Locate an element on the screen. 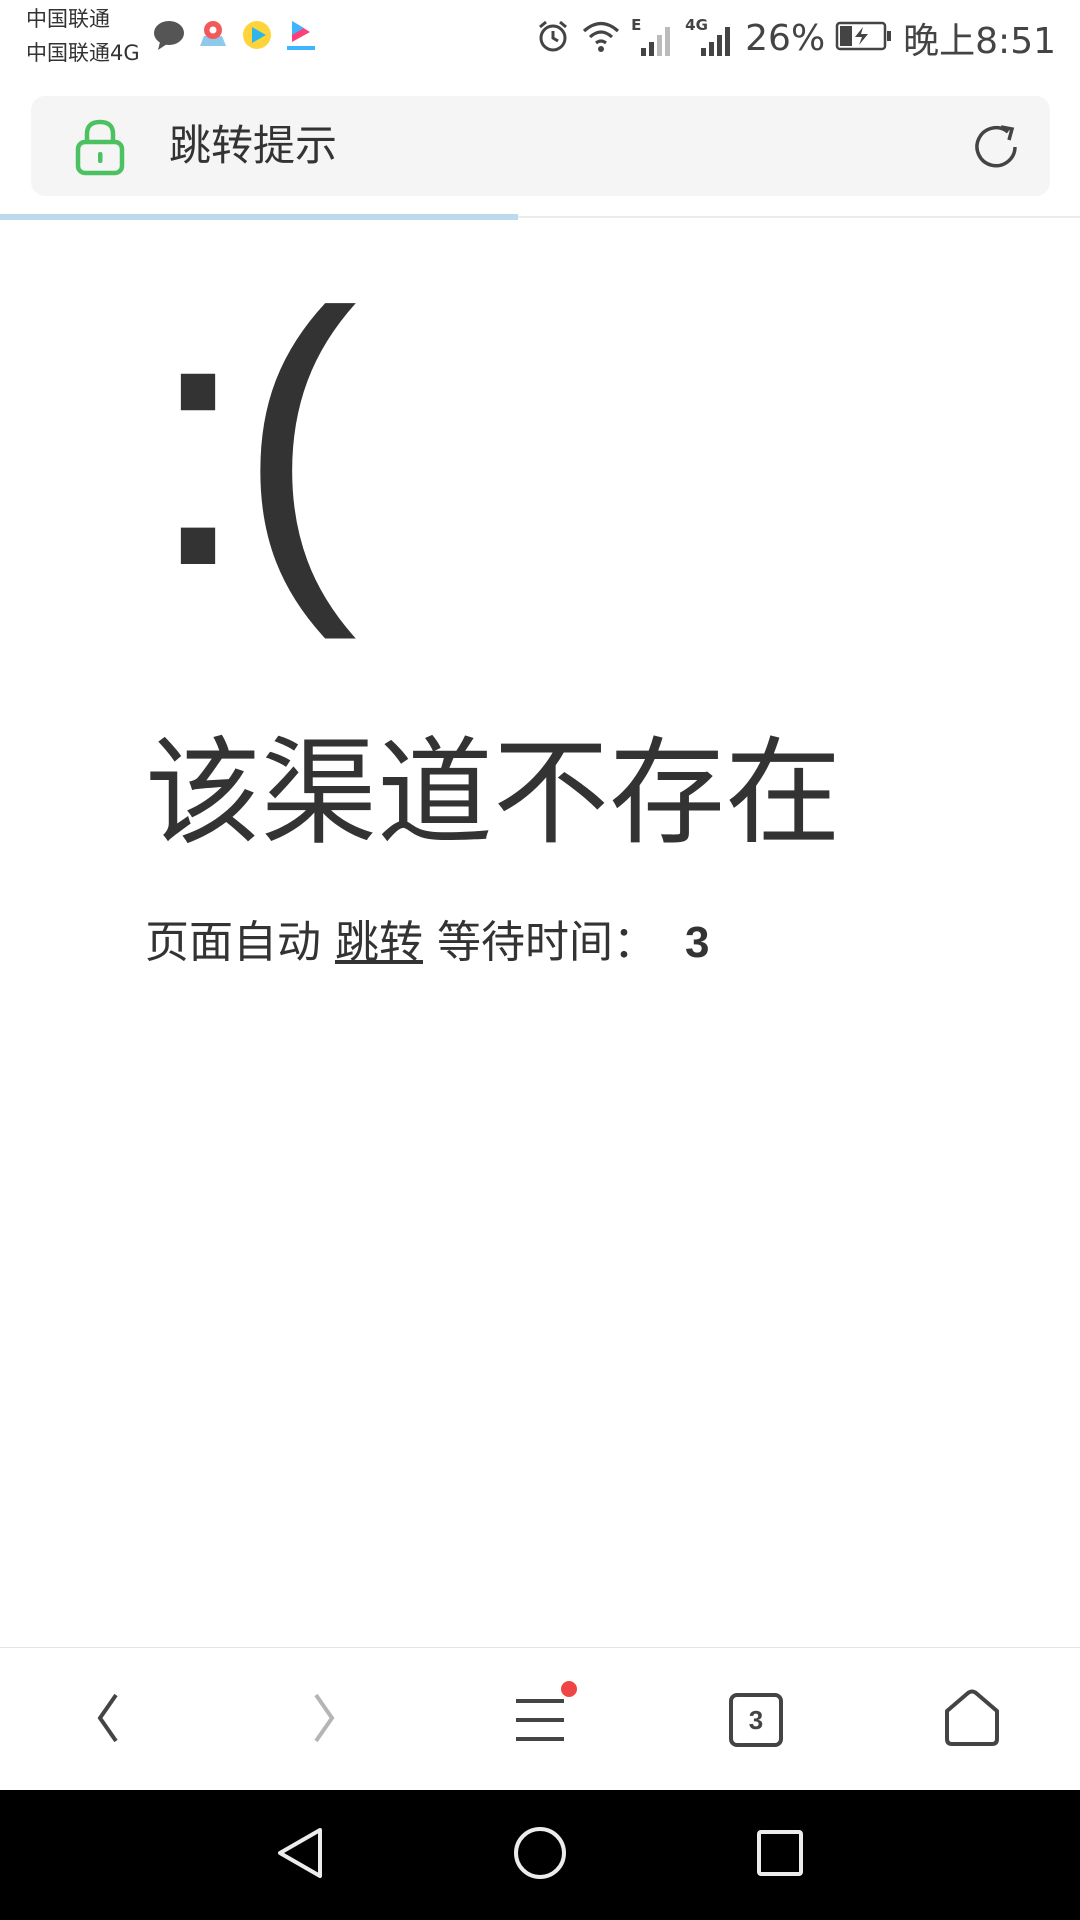 This screenshot has width=1080, height=1920. home-button is located at coordinates (972, 1719).